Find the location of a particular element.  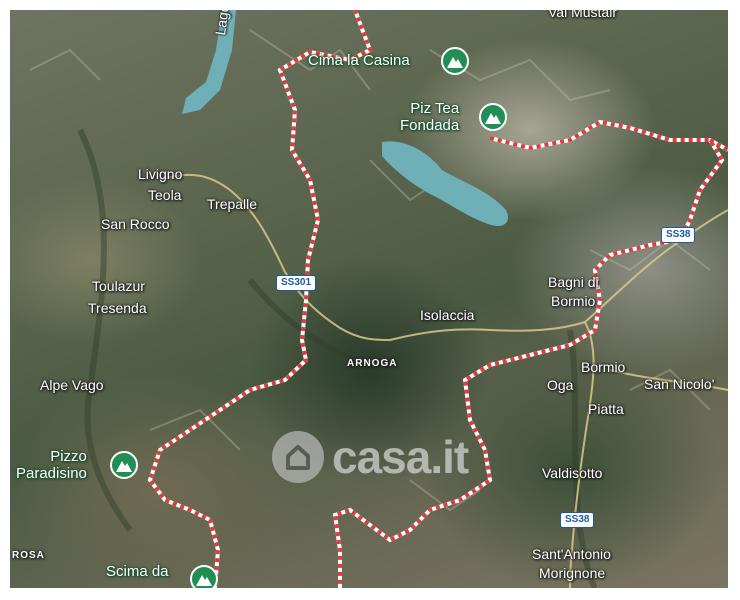

place-label-morignone: Morignone is located at coordinates (572, 573).